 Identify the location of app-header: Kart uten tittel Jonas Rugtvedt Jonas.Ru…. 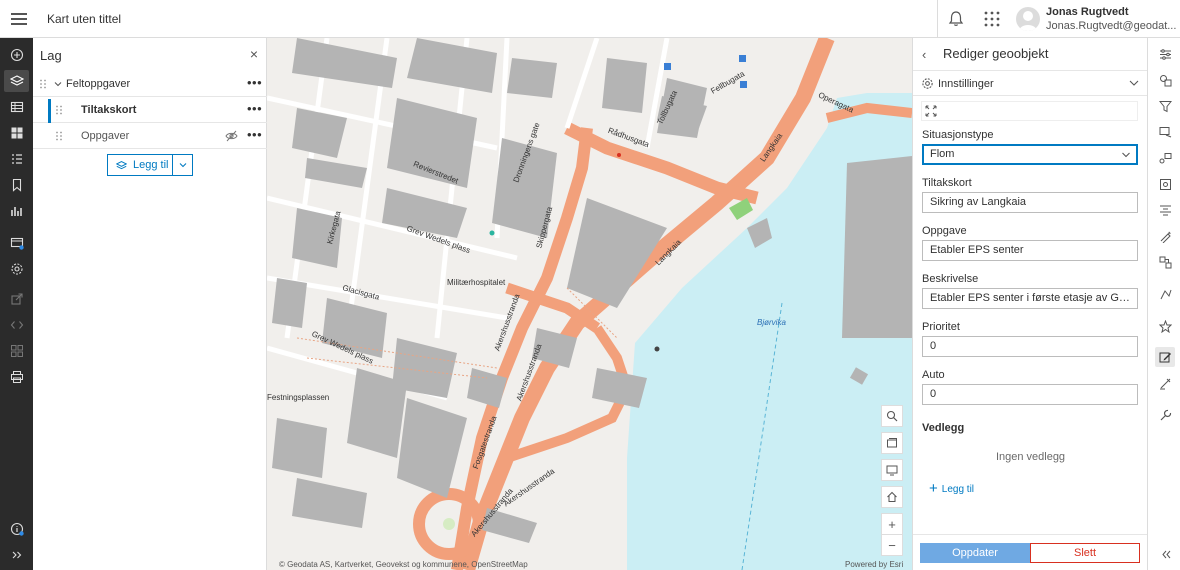
(590, 19).